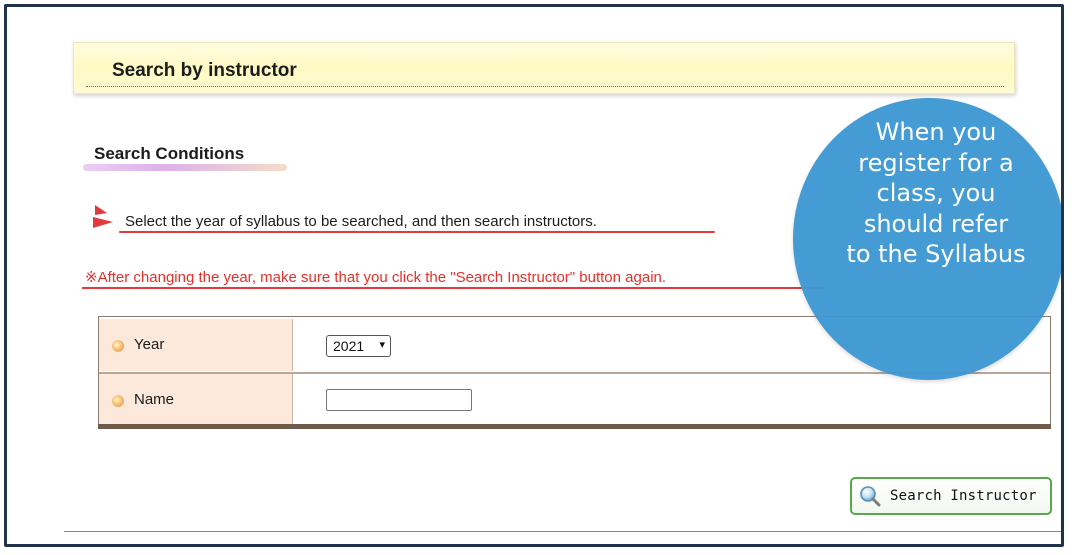 The width and height of the screenshot is (1076, 555). I want to click on callout-line: When you, so click(936, 132).